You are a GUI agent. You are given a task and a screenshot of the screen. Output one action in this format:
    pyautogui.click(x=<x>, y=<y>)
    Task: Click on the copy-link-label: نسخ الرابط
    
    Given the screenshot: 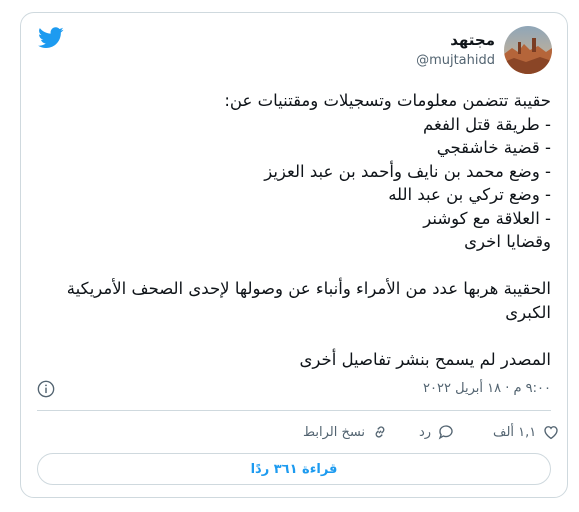 What is the action you would take?
    pyautogui.click(x=334, y=432)
    